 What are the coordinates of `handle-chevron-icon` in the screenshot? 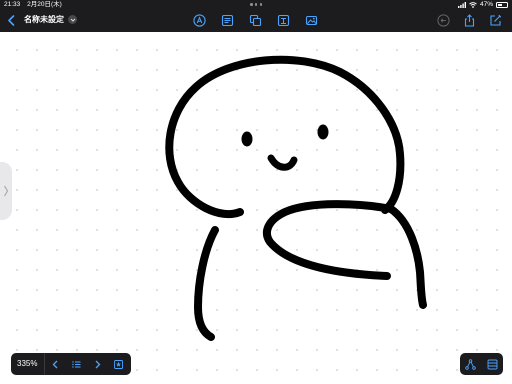 It's located at (6, 191).